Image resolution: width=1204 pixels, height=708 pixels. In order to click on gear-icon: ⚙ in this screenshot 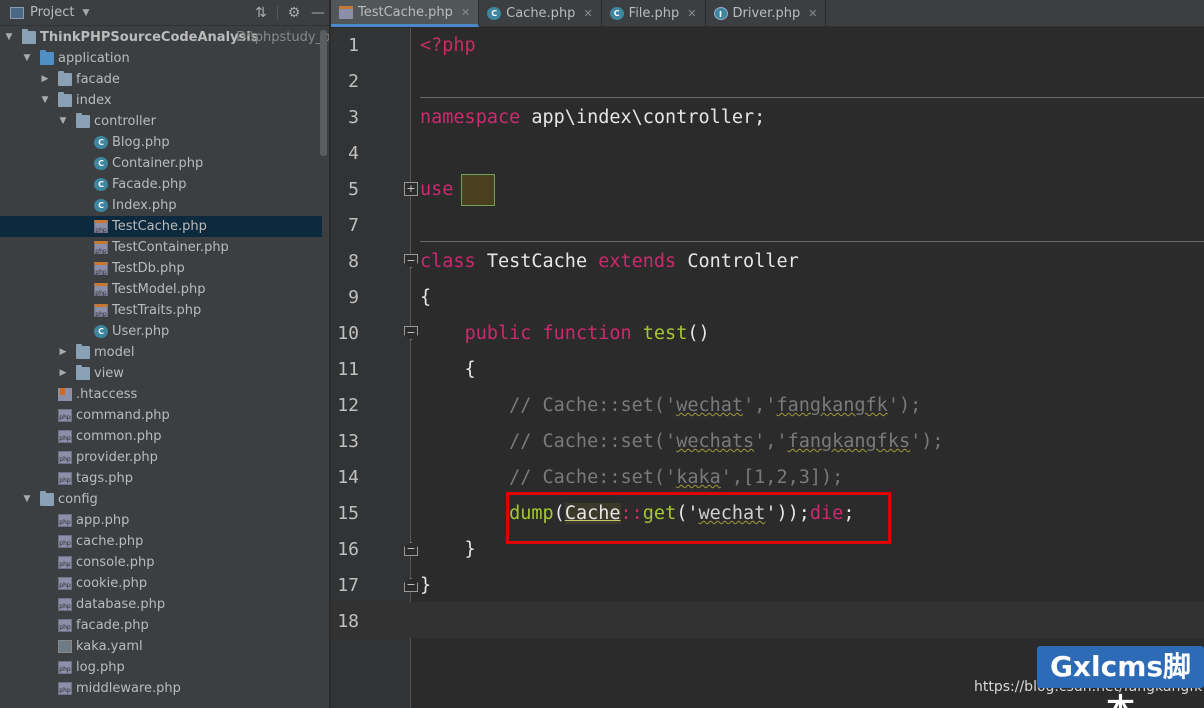, I will do `click(294, 13)`.